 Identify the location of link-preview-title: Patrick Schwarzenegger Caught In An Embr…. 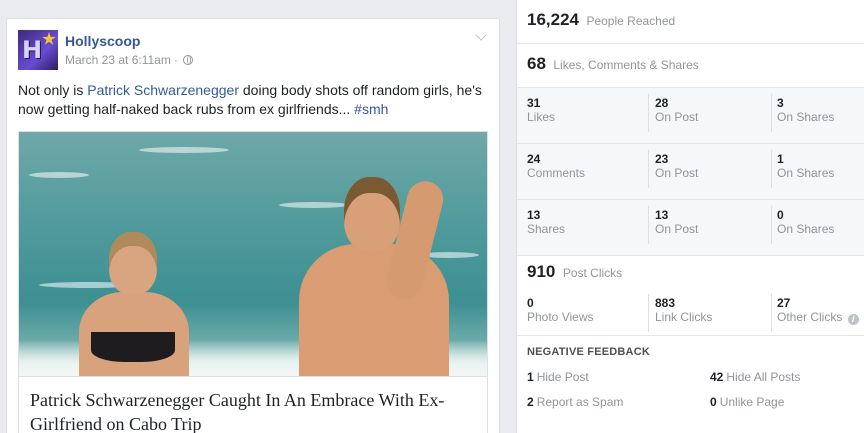
(253, 405).